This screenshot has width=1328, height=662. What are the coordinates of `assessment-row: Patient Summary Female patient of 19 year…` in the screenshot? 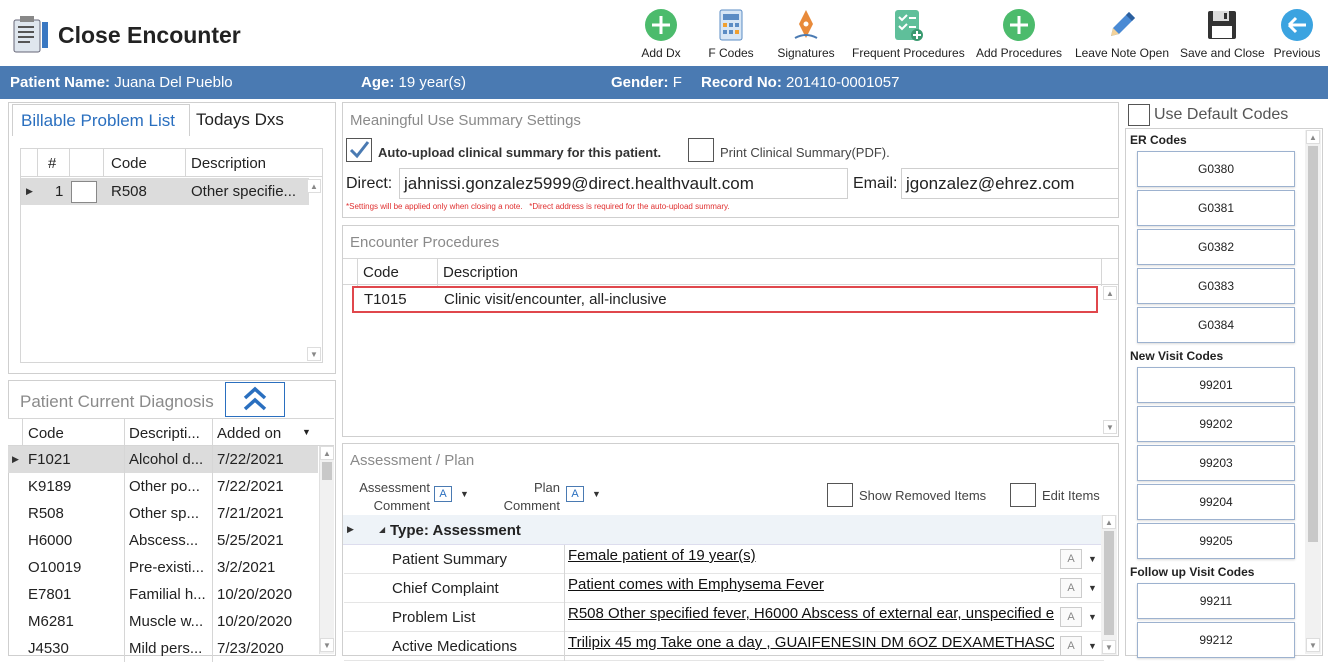 It's located at (724, 559).